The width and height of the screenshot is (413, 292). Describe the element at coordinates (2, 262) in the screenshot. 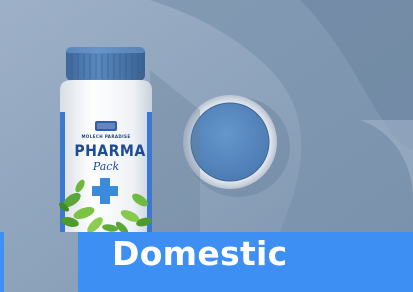

I see `left-accent-bar` at that location.